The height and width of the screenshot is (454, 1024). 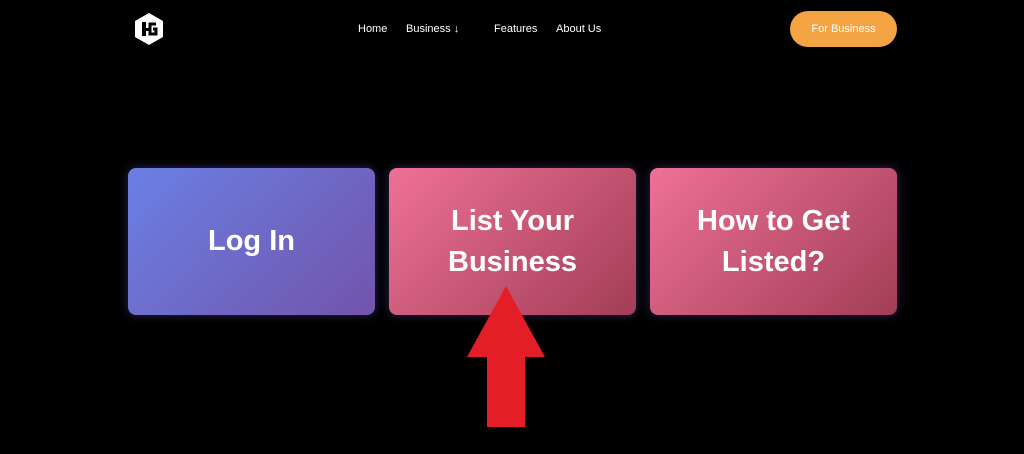 What do you see at coordinates (512, 261) in the screenshot?
I see `list-card-line-2: Business` at bounding box center [512, 261].